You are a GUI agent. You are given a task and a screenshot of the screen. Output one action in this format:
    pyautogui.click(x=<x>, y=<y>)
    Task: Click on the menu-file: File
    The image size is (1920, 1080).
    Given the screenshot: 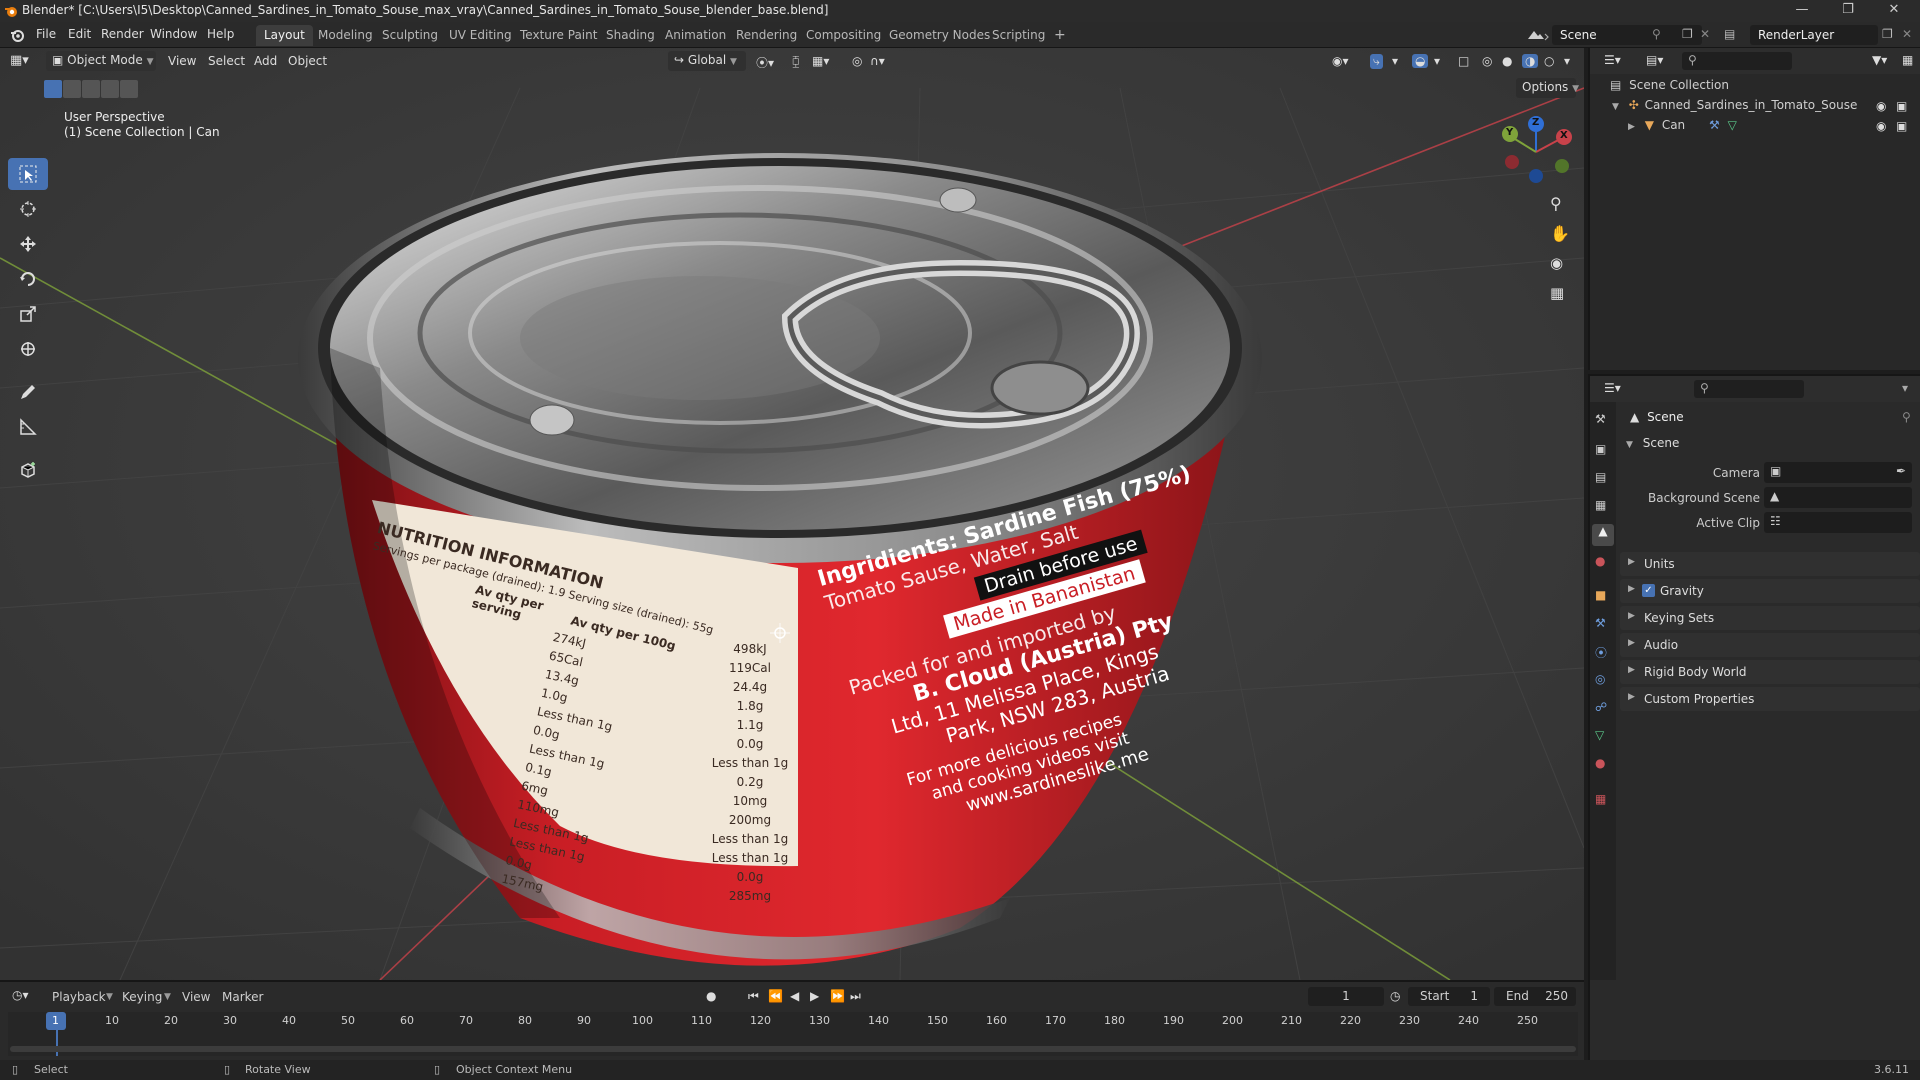 What is the action you would take?
    pyautogui.click(x=46, y=34)
    